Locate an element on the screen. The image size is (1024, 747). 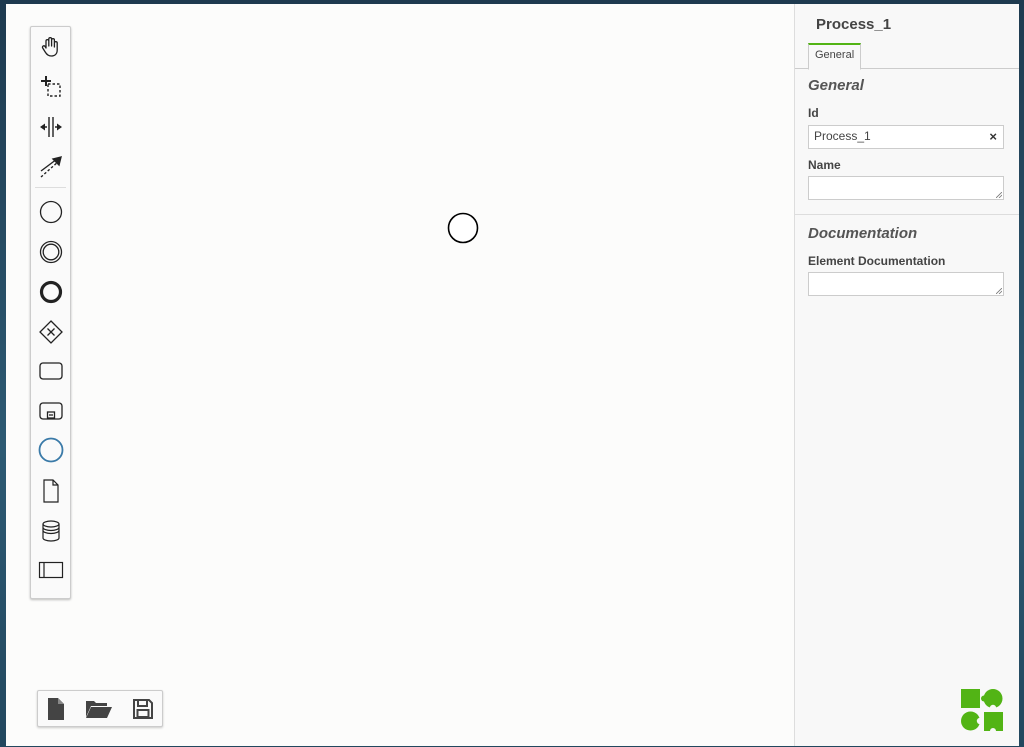
create-participant-button is located at coordinates (50, 450).